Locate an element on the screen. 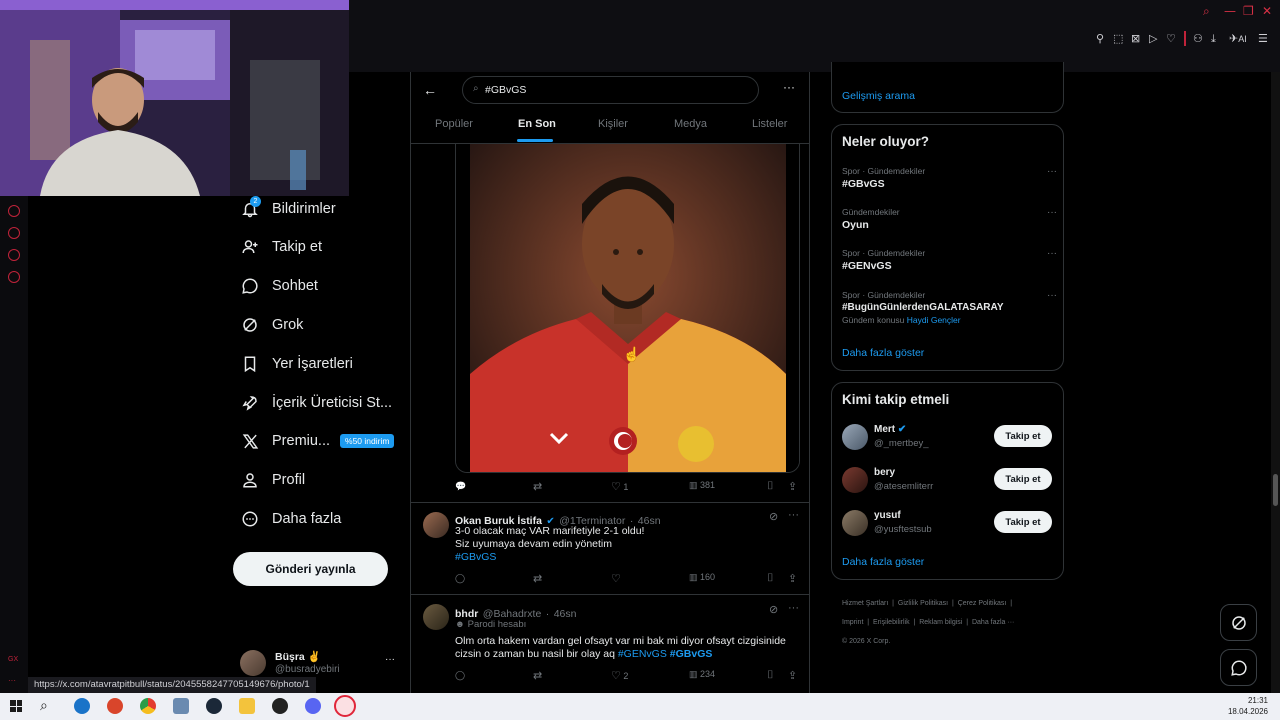 The width and height of the screenshot is (1280, 720). like-button: ♡ 1 is located at coordinates (619, 486).